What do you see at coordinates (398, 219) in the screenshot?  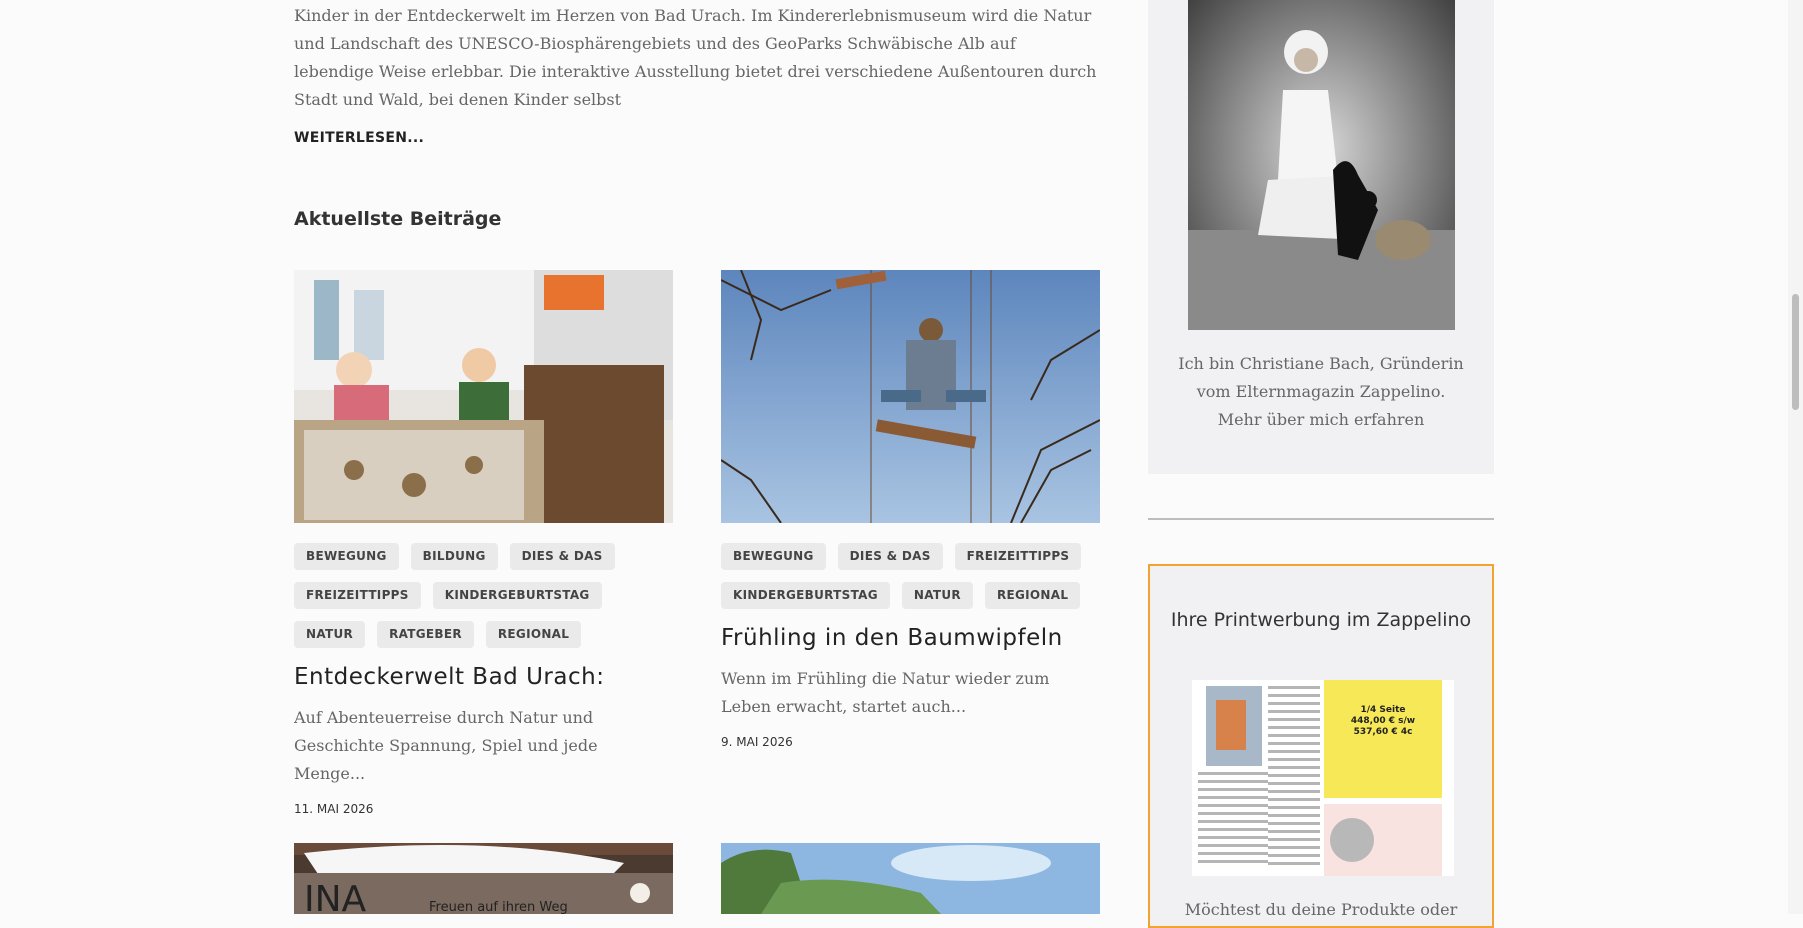 I see `section-title: Aktuellste Beiträge` at bounding box center [398, 219].